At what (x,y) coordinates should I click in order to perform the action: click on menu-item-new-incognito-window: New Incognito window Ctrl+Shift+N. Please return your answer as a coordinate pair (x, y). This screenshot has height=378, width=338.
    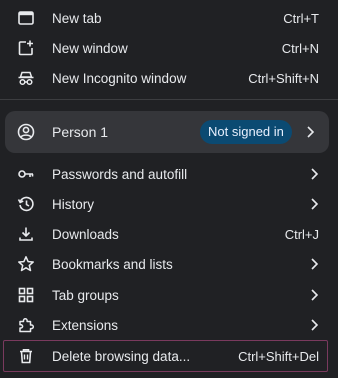
    Looking at the image, I should click on (169, 78).